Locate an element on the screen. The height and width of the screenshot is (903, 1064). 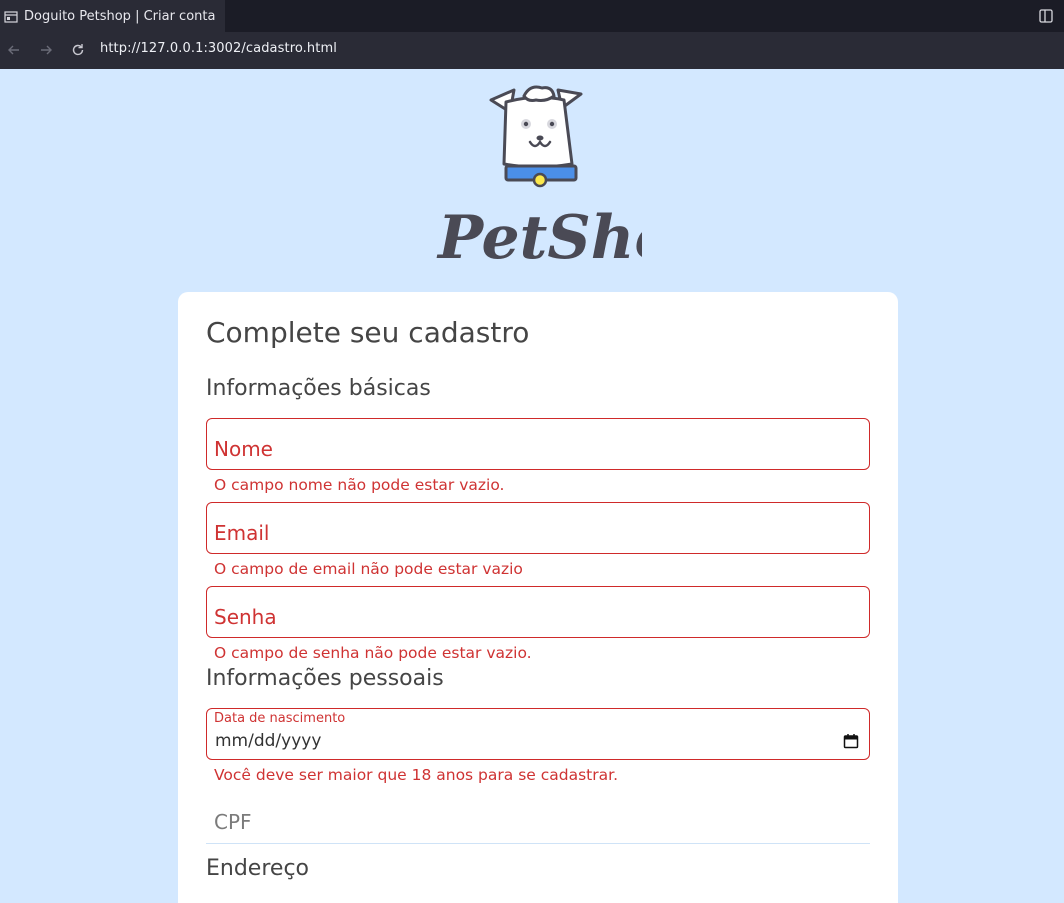
email-placeholder: Email is located at coordinates (242, 533).